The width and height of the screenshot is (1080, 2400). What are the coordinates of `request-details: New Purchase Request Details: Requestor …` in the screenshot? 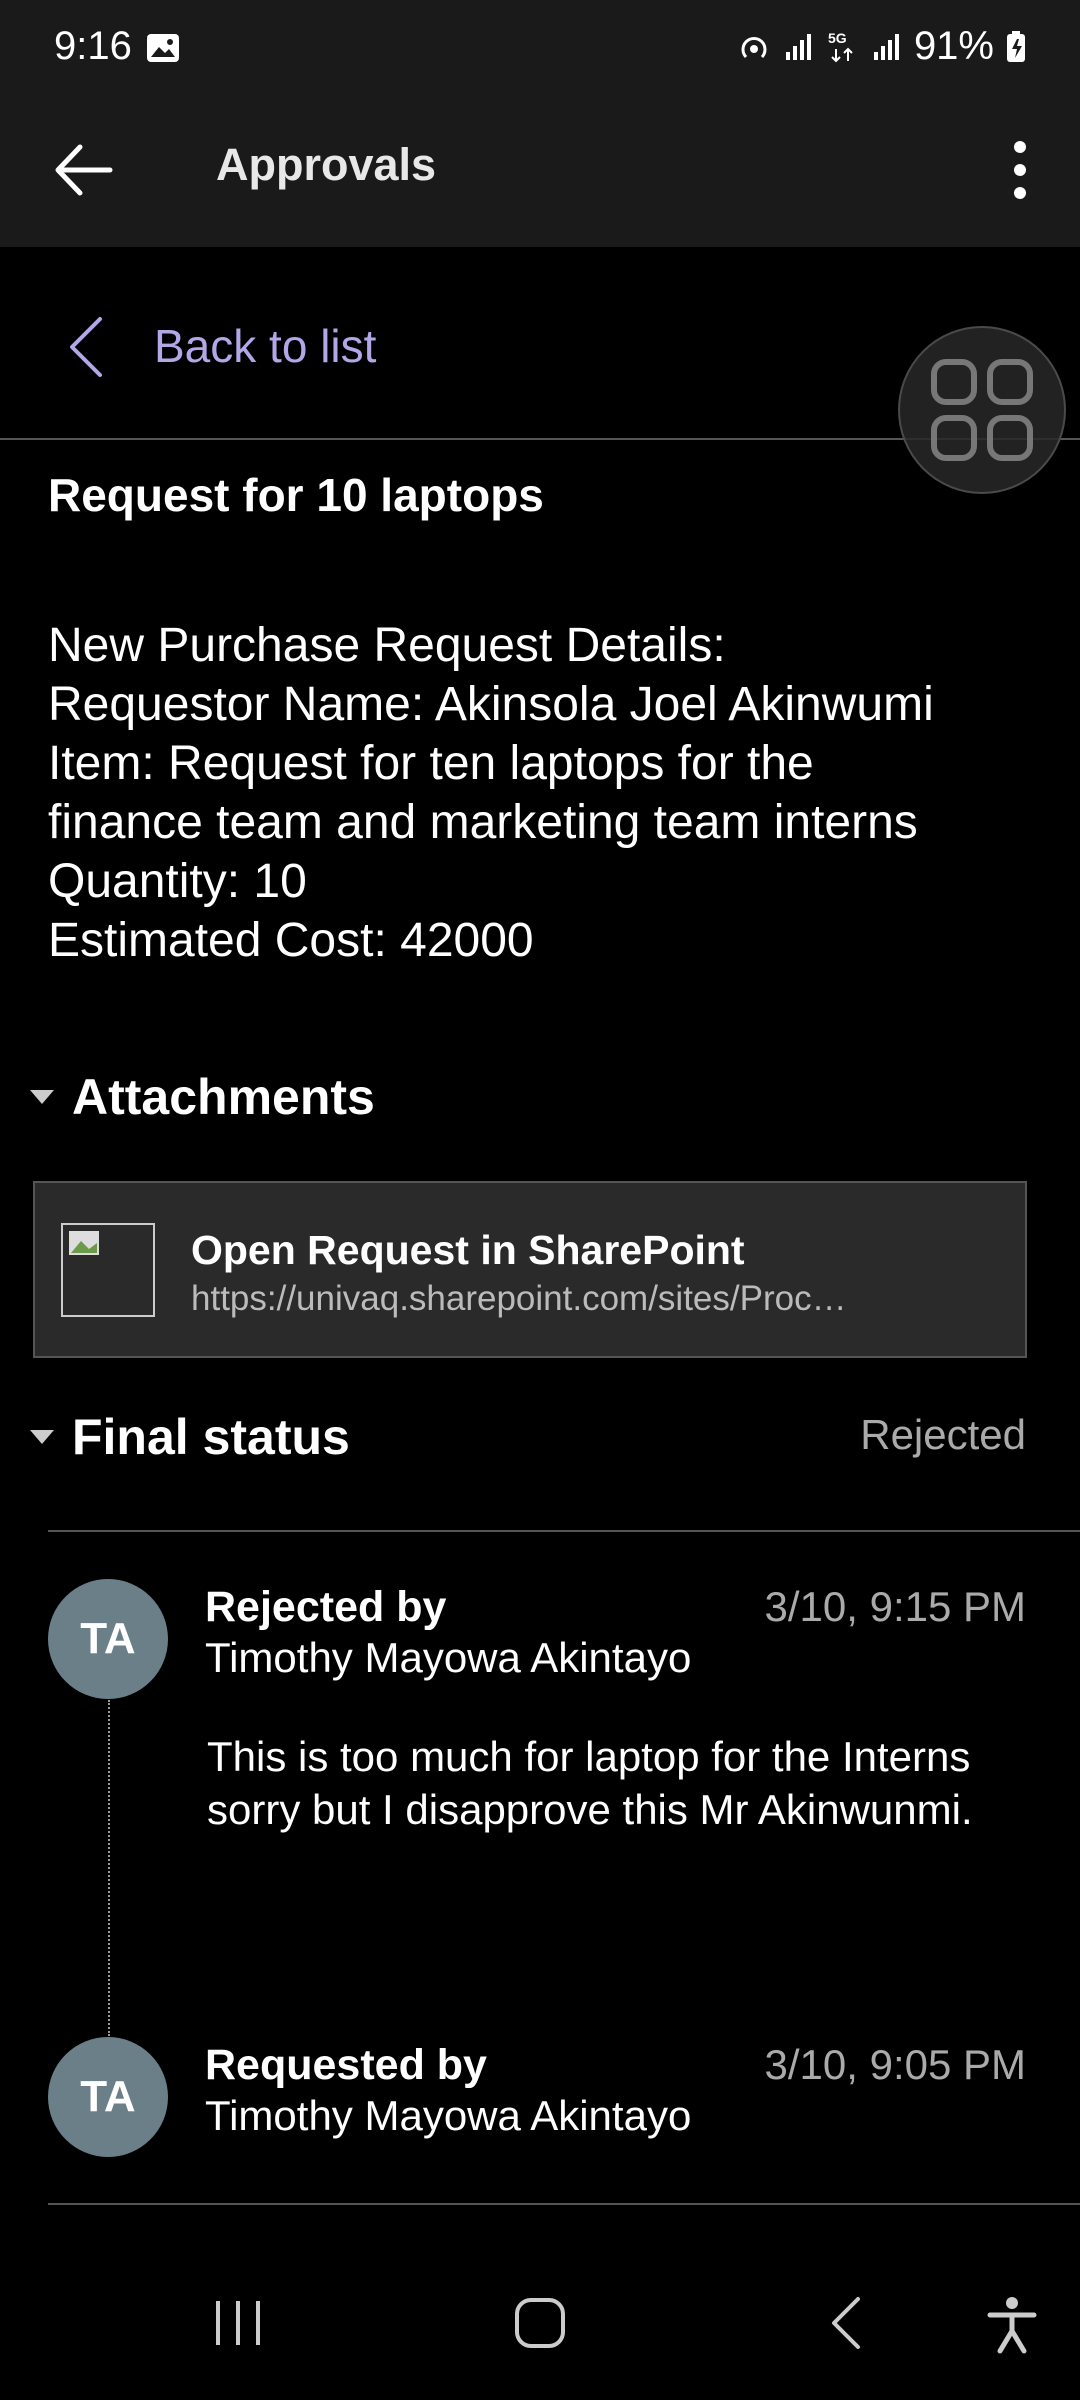 It's located at (548, 793).